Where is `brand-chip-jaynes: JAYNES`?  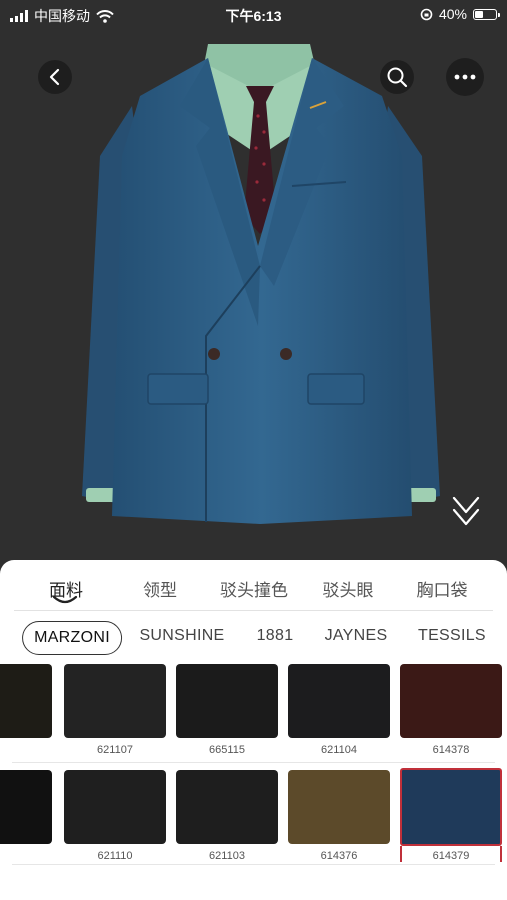 brand-chip-jaynes: JAYNES is located at coordinates (356, 636).